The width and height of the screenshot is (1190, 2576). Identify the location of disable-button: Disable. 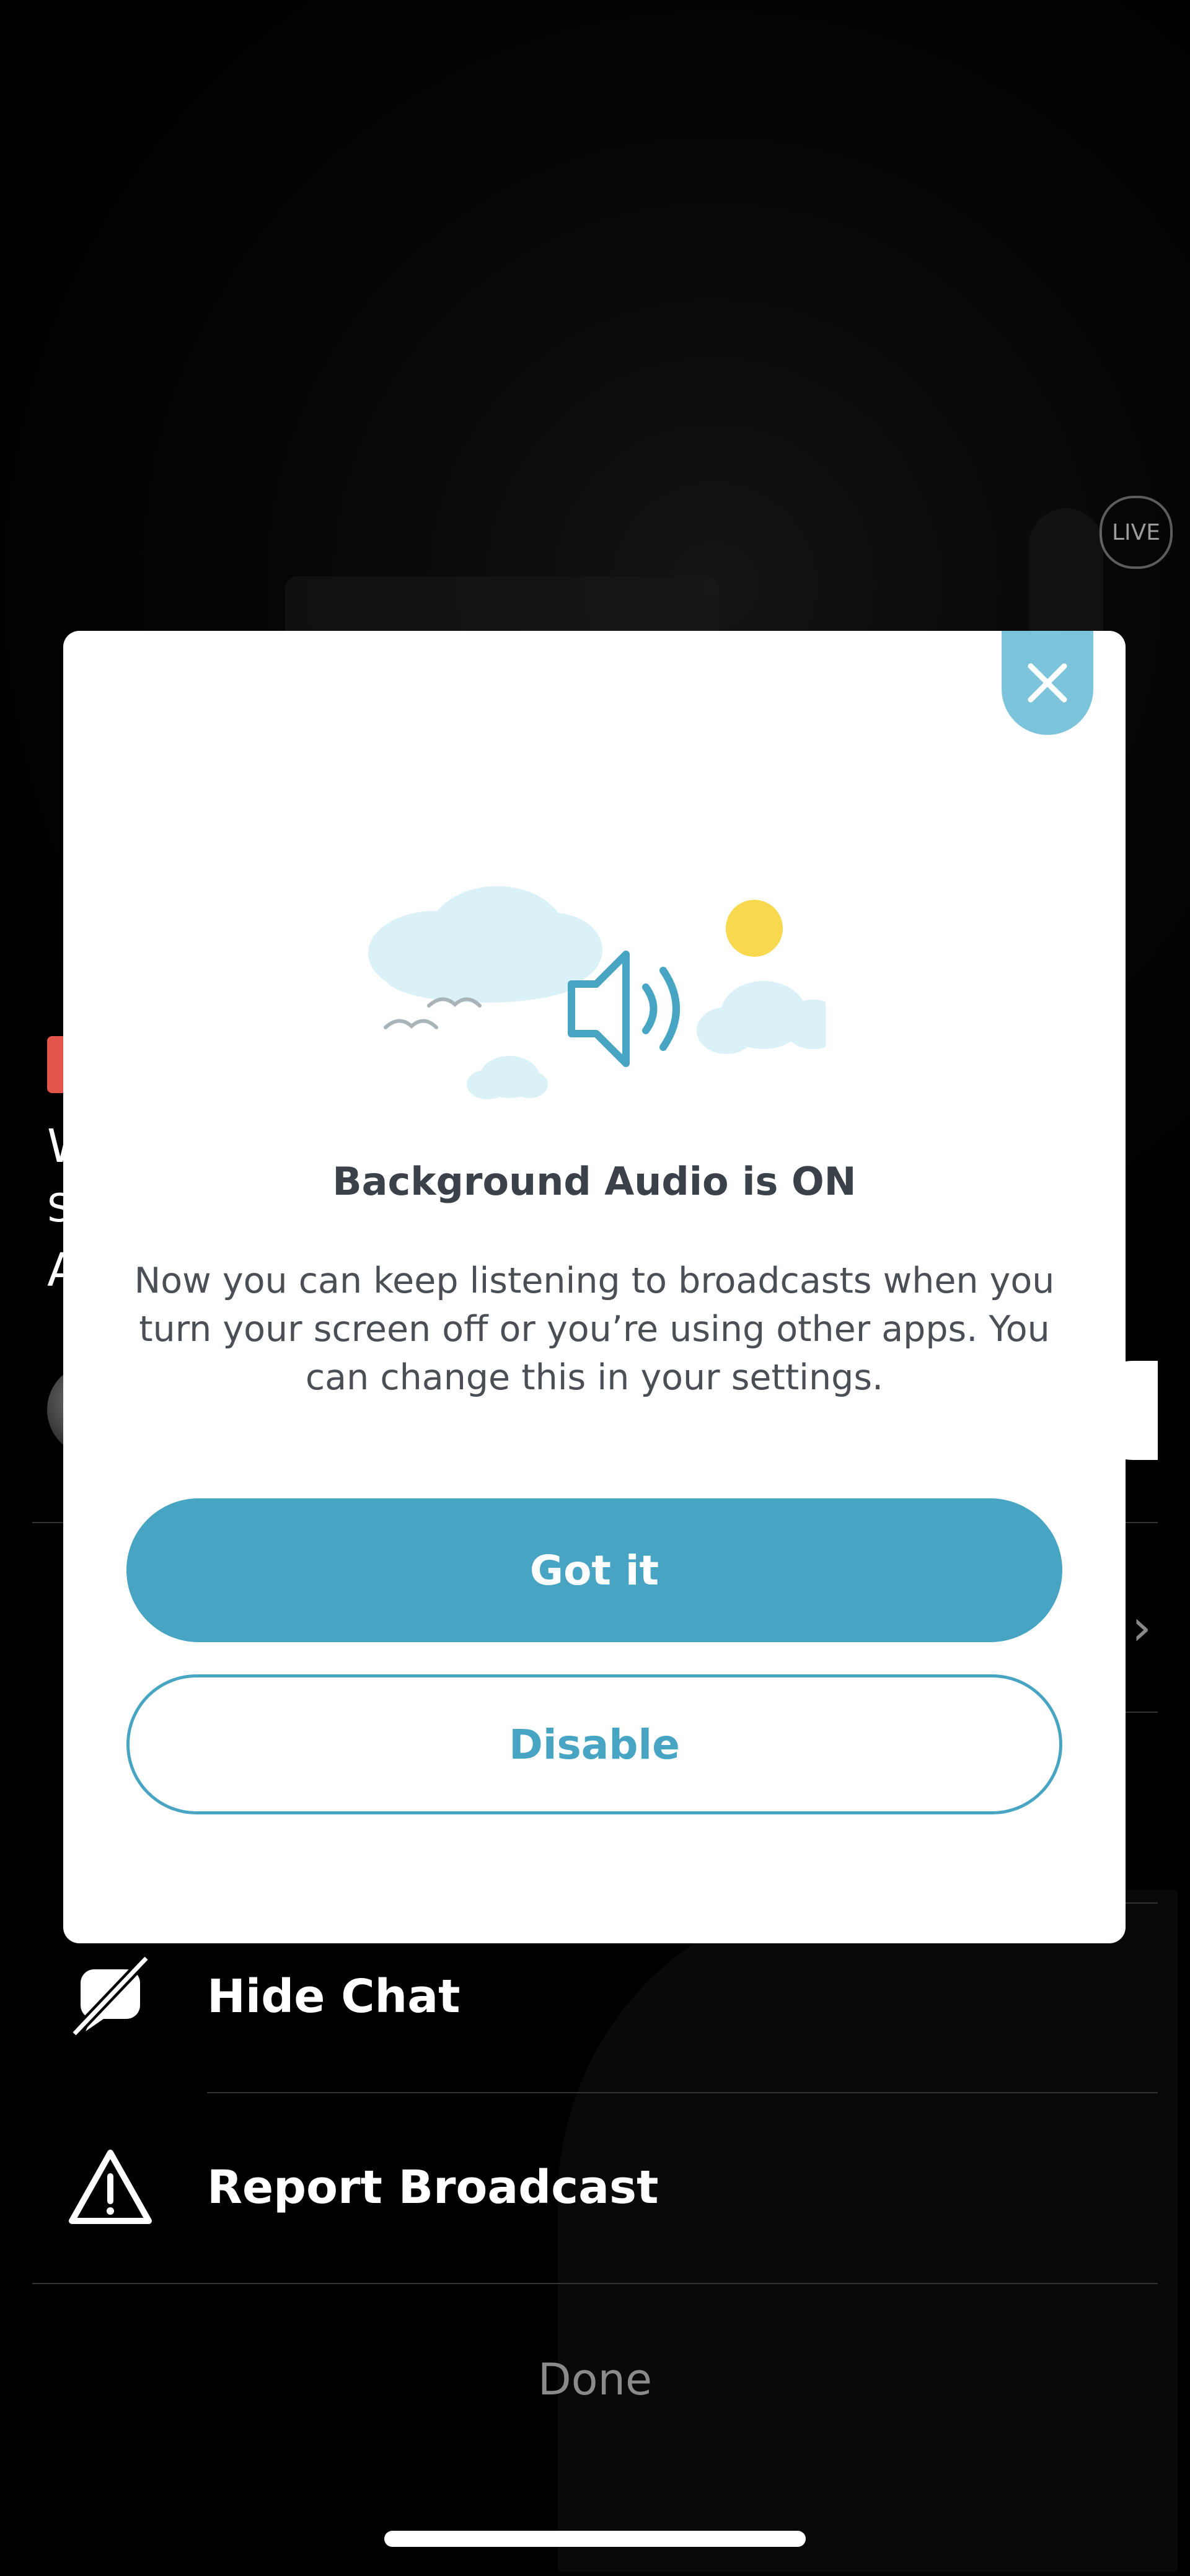
(594, 1744).